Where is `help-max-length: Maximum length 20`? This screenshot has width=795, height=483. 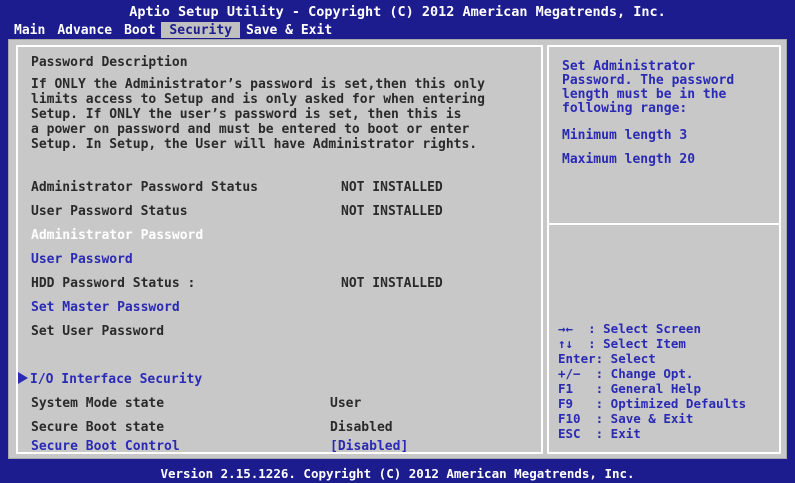 help-max-length: Maximum length 20 is located at coordinates (629, 159).